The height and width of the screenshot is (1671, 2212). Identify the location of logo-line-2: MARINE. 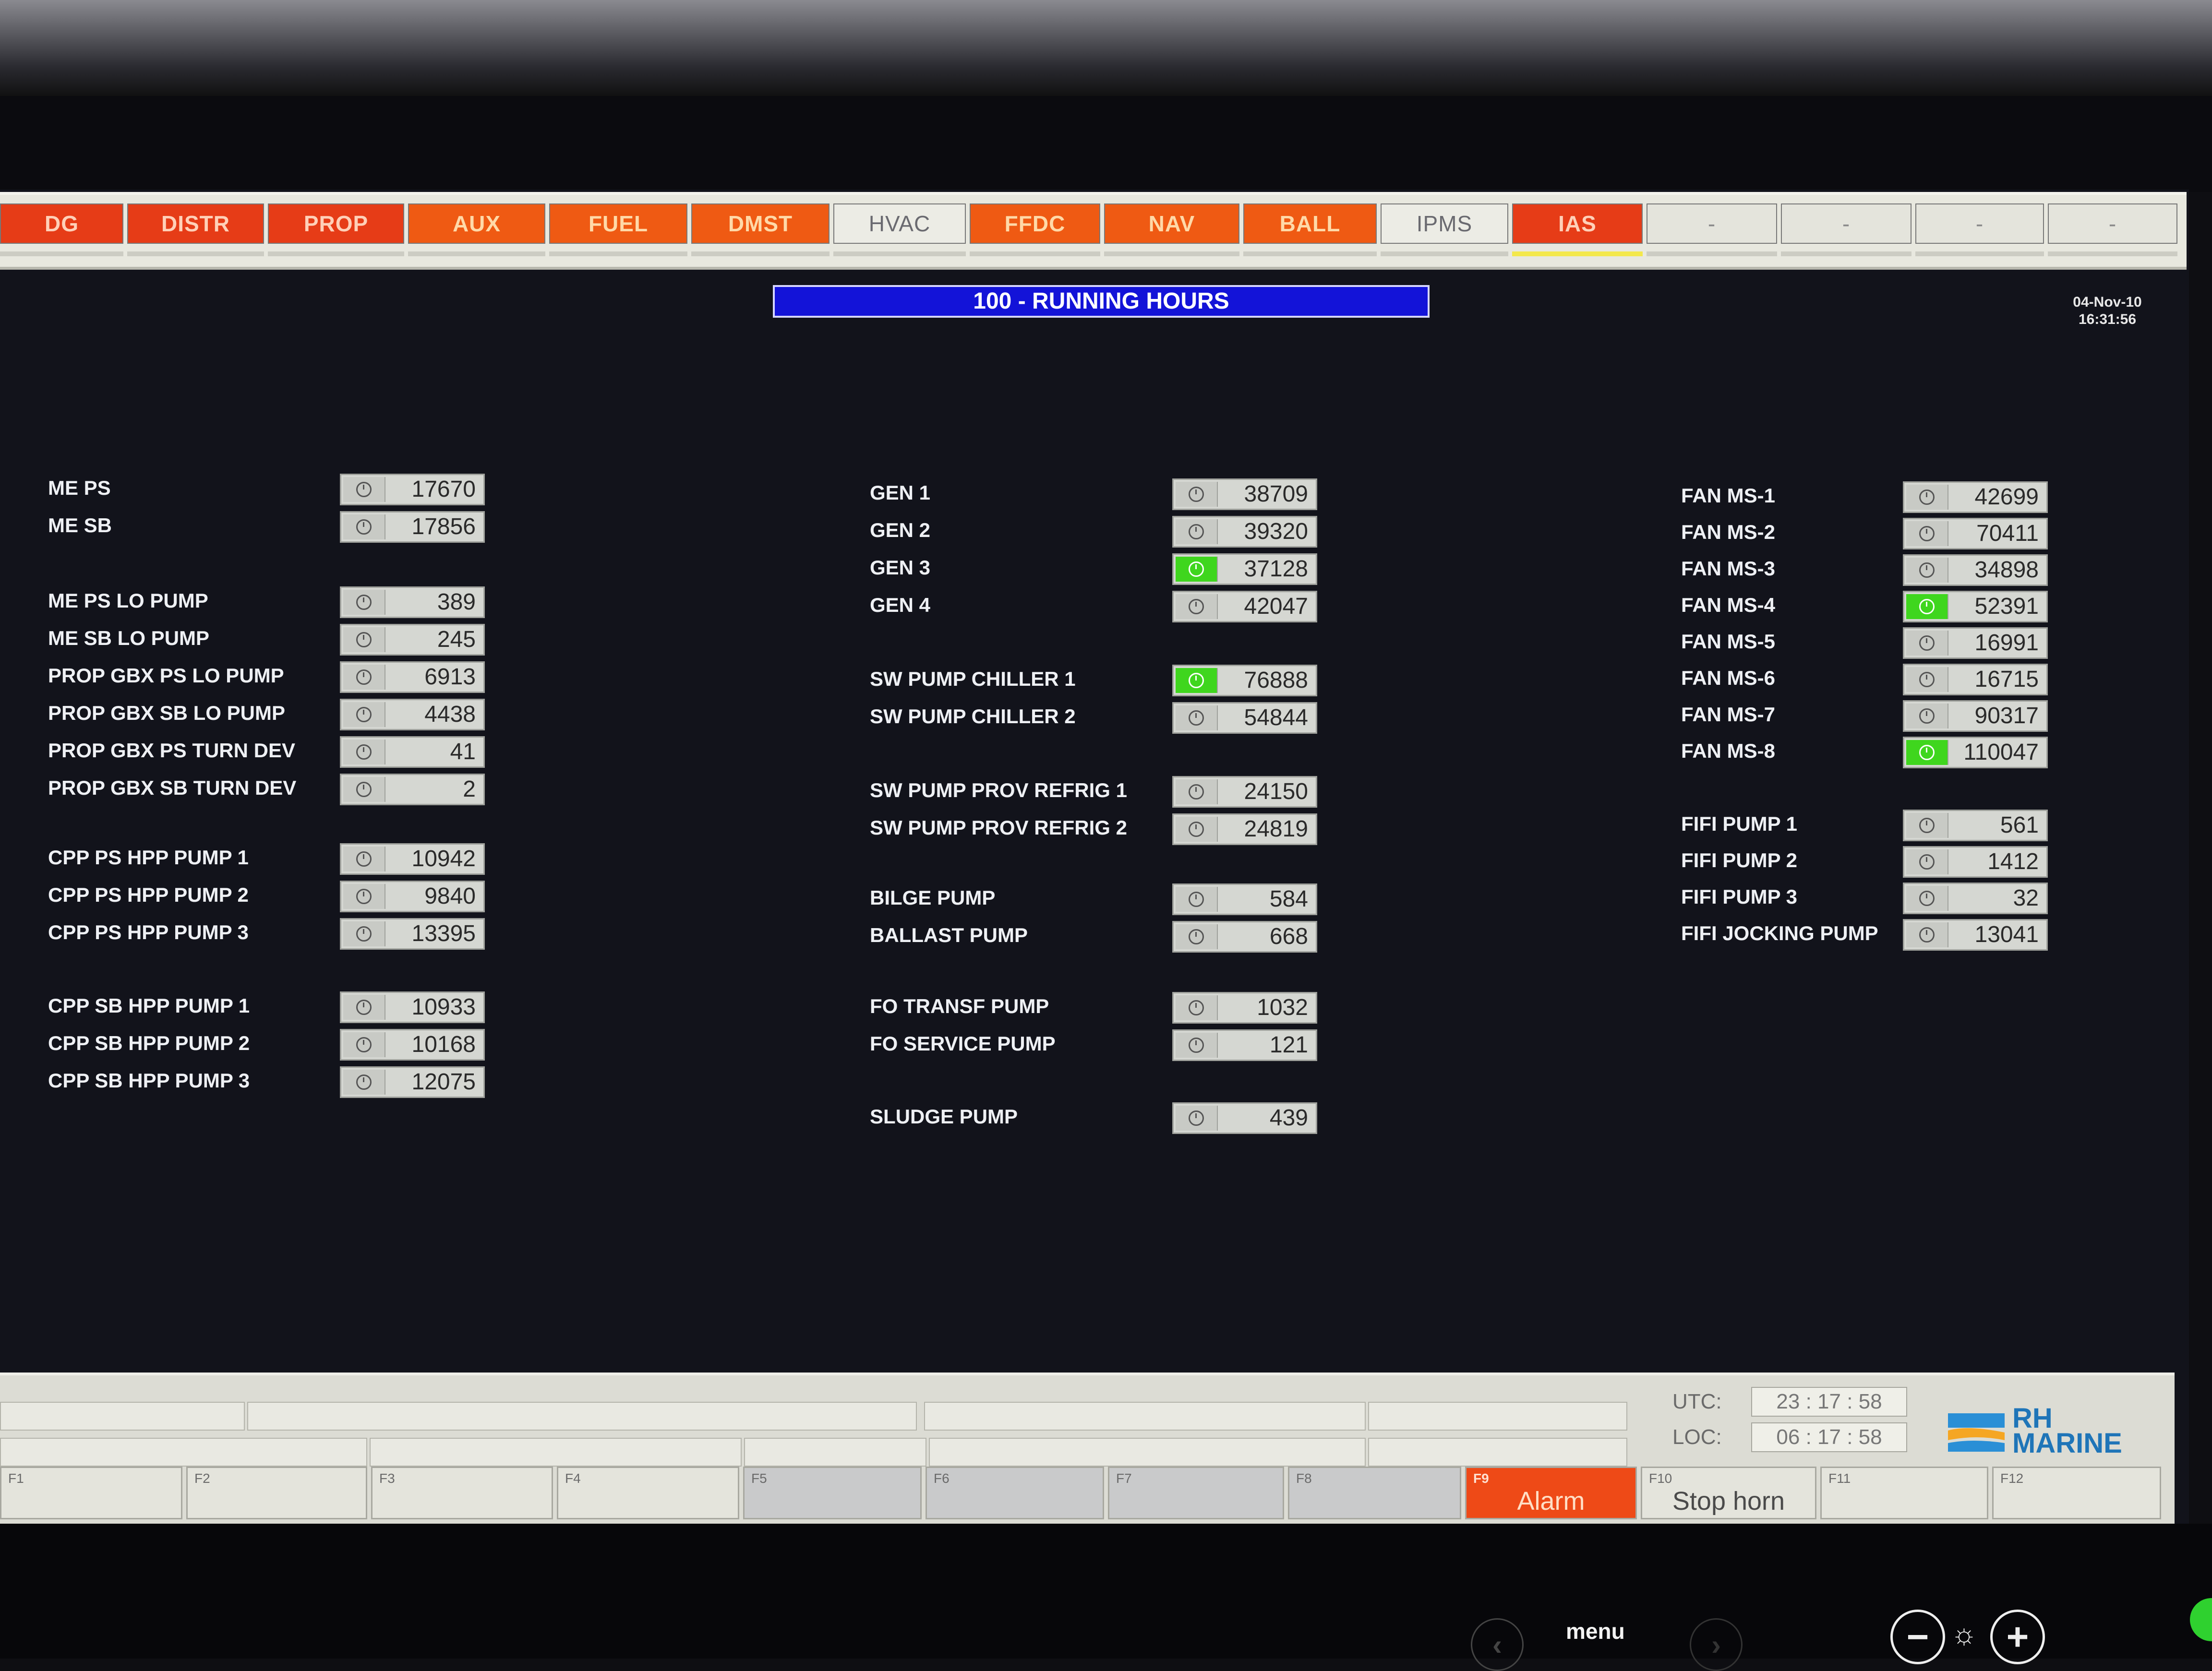
(2067, 1443).